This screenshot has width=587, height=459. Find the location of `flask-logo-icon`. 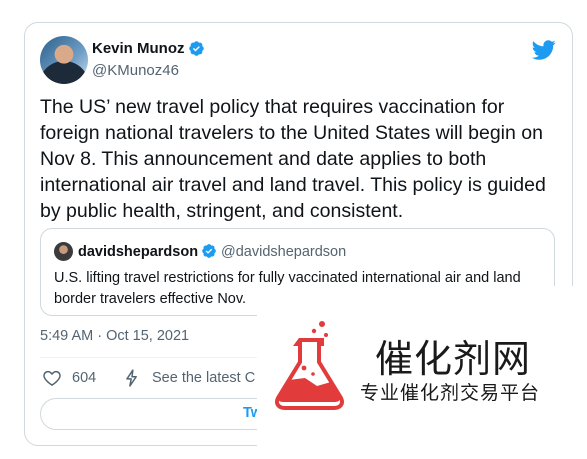

flask-logo-icon is located at coordinates (309, 365).